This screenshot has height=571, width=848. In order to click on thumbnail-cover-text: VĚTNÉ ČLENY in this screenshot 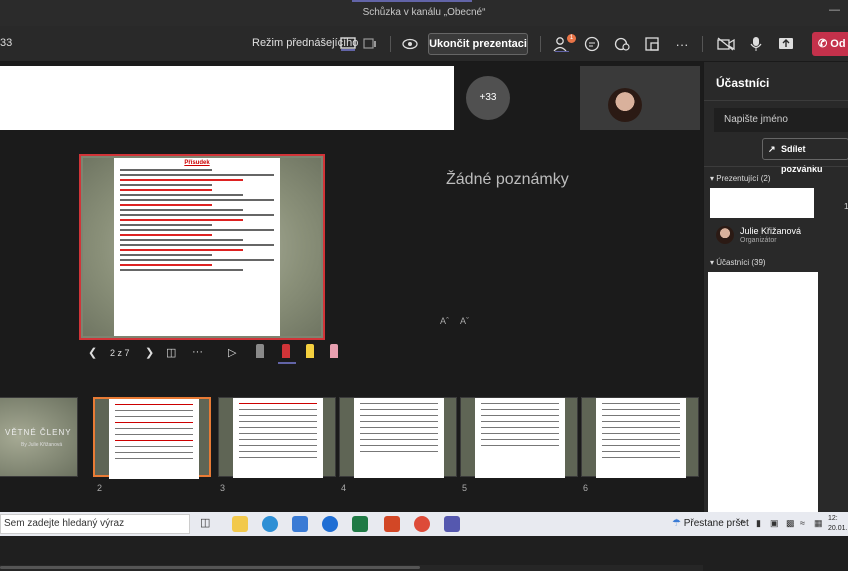, I will do `click(38, 432)`.